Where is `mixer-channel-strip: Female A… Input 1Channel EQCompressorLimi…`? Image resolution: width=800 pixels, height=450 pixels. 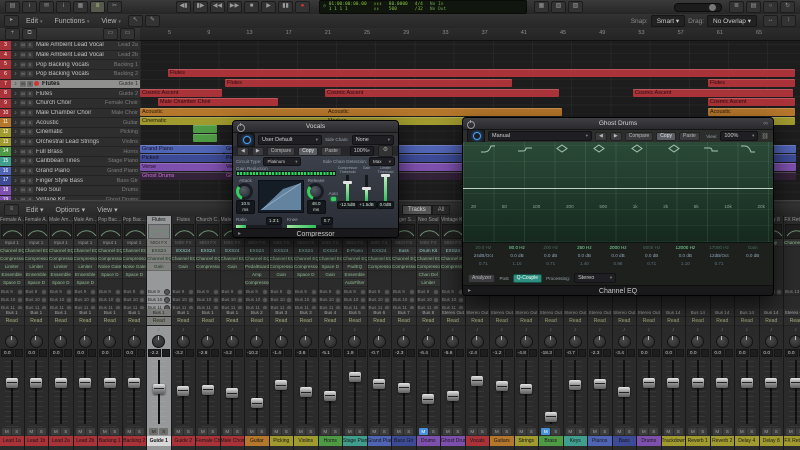
mixer-channel-strip: Female A… Input 1Channel EQCompressorLimi… is located at coordinates (12, 333).